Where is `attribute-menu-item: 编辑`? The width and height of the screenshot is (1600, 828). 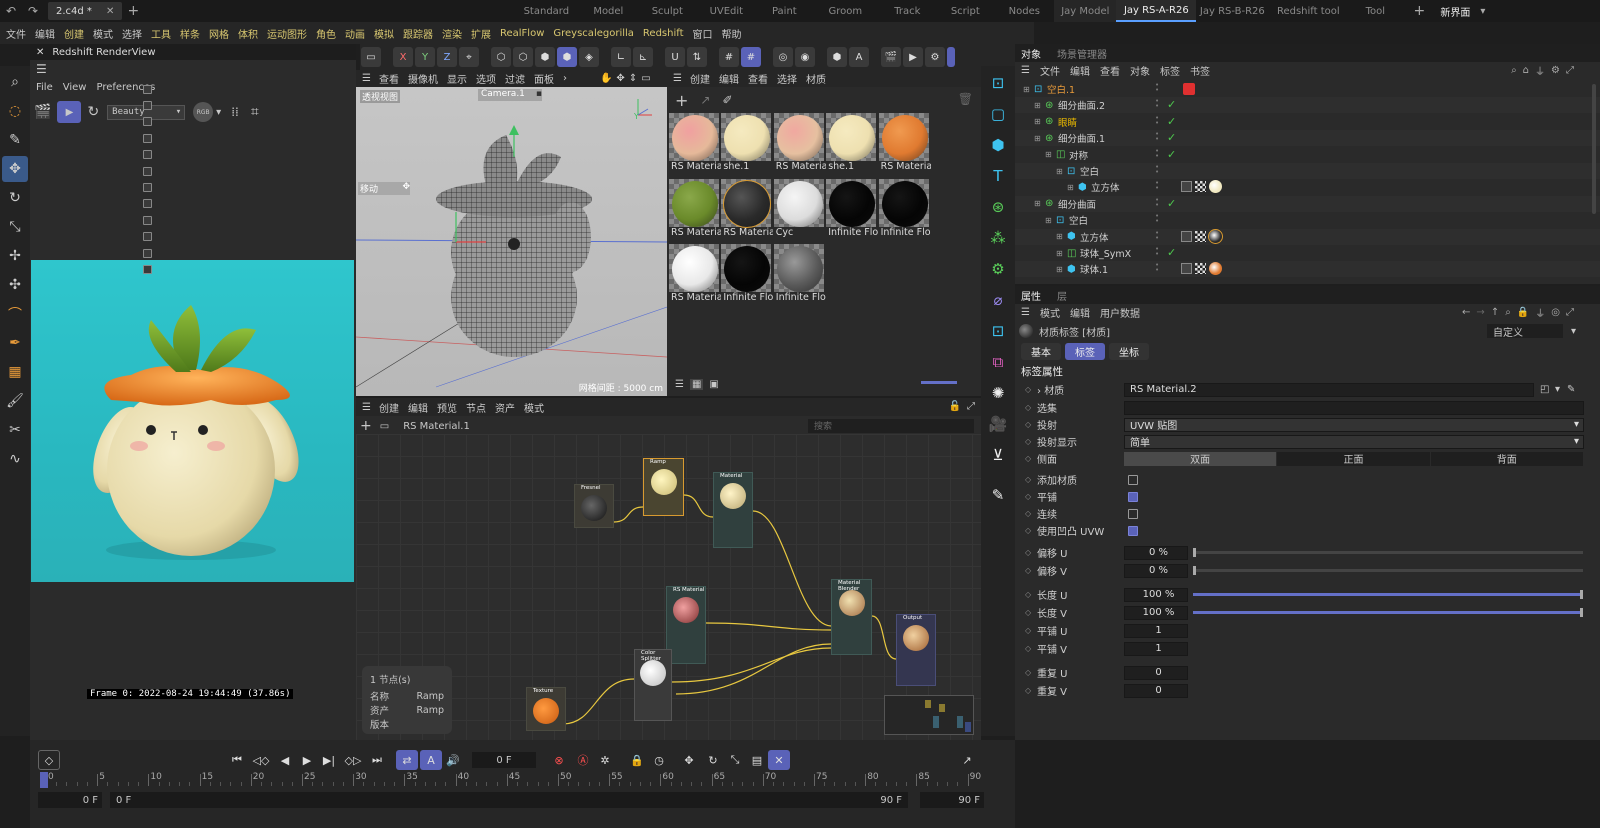 attribute-menu-item: 编辑 is located at coordinates (1080, 312).